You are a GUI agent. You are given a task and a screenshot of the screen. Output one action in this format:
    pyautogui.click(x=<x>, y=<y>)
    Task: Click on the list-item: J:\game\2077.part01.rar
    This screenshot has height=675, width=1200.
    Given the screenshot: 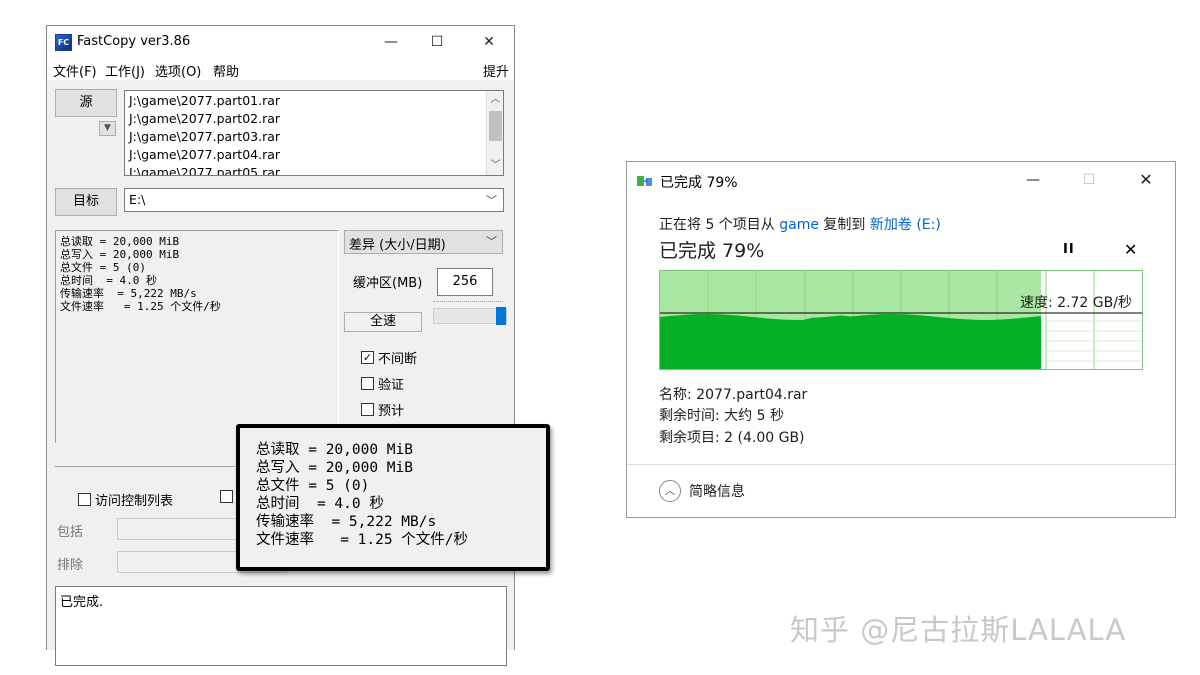 What is the action you would take?
    pyautogui.click(x=205, y=100)
    